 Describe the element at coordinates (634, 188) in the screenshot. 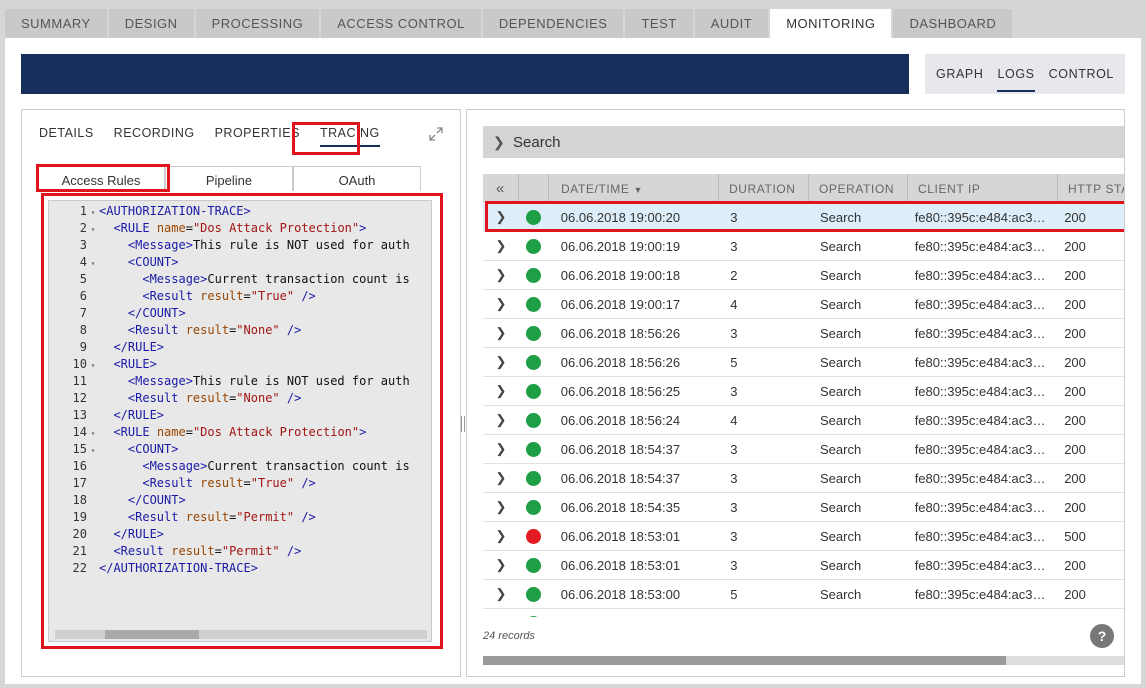

I see `col-datetime: DATE/TIME ▼` at that location.